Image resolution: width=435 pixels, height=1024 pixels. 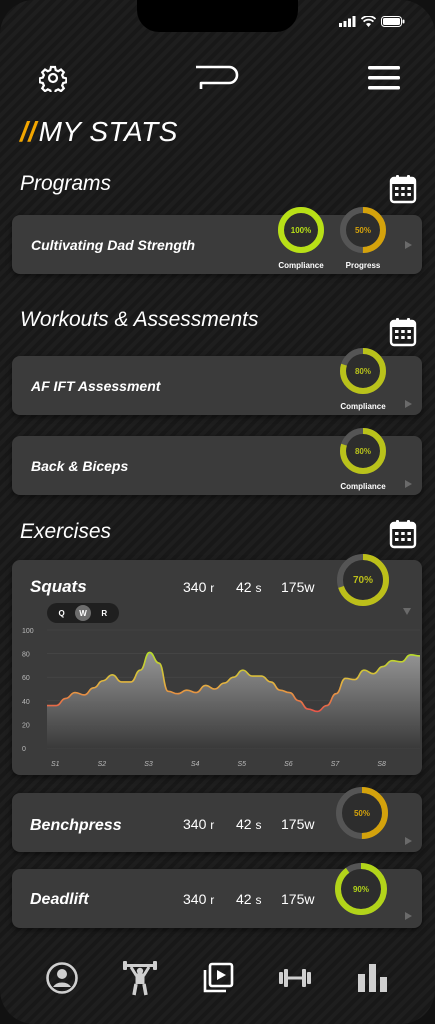 What do you see at coordinates (368, 21) in the screenshot?
I see `wifi-icon` at bounding box center [368, 21].